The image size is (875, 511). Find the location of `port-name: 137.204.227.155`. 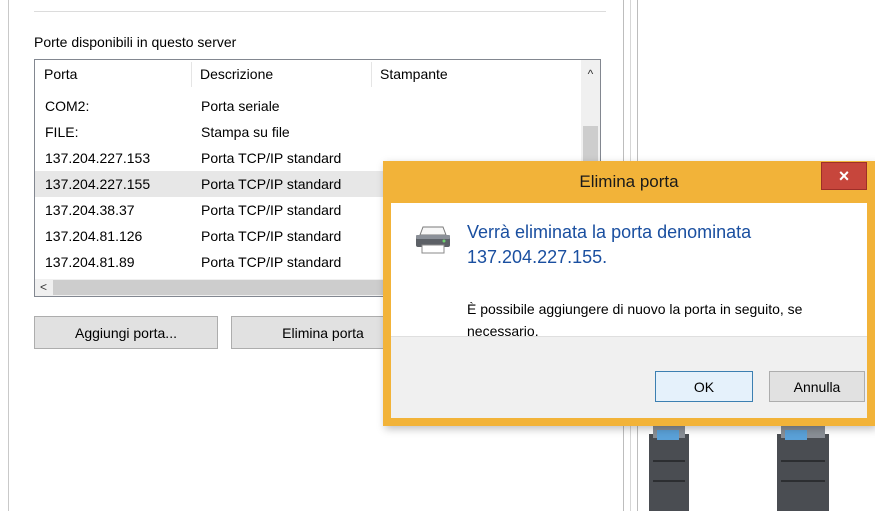

port-name: 137.204.227.155 is located at coordinates (98, 184).